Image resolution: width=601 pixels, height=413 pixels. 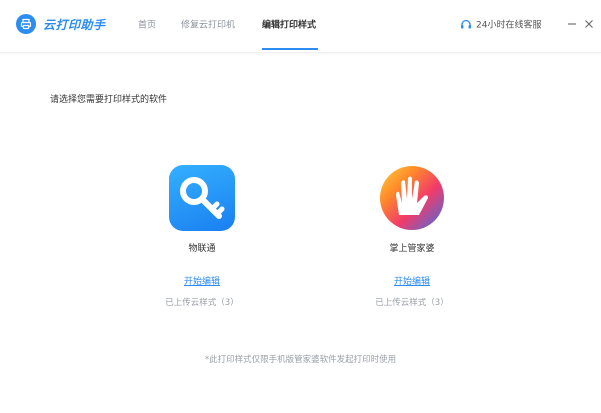 I want to click on minimize-icon, so click(x=572, y=24).